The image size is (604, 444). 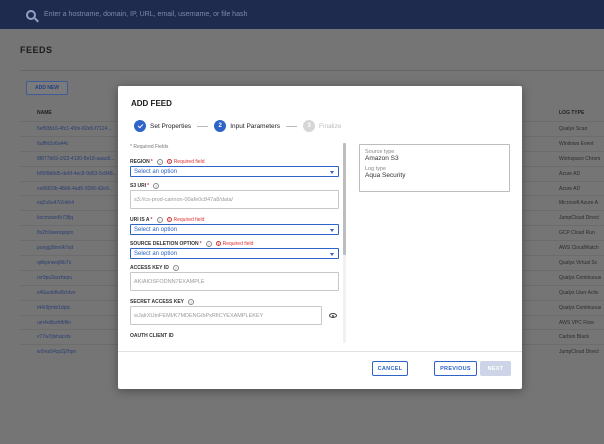 I want to click on access-key-id-input: AKIAIOSFODNN7EXAMPLE, so click(x=234, y=281).